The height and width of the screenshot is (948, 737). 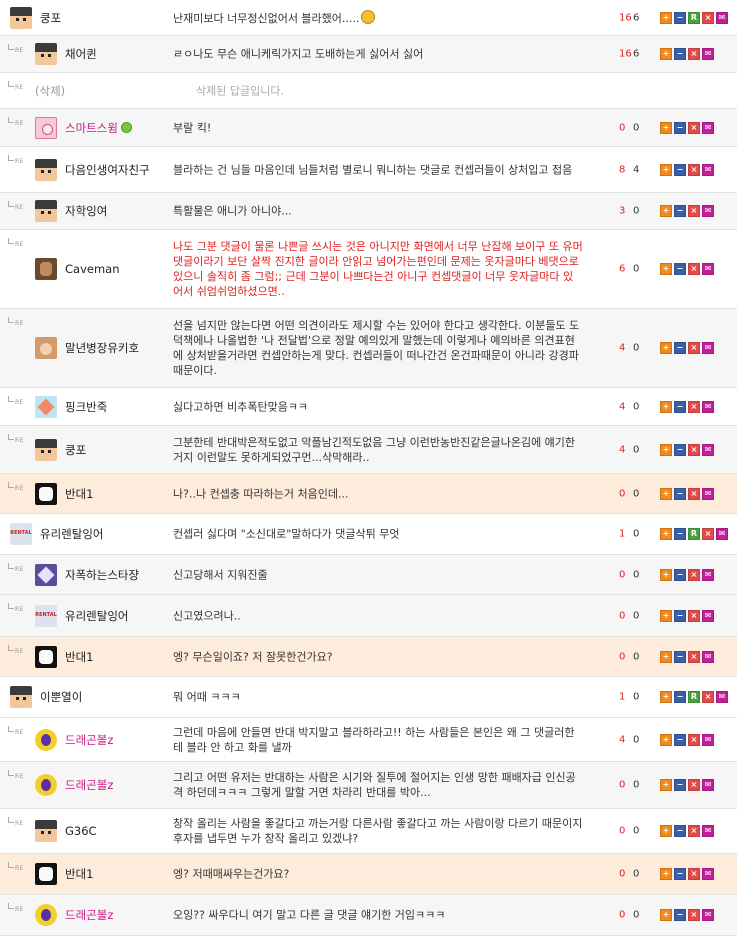 What do you see at coordinates (81, 831) in the screenshot?
I see `author-name: G36C` at bounding box center [81, 831].